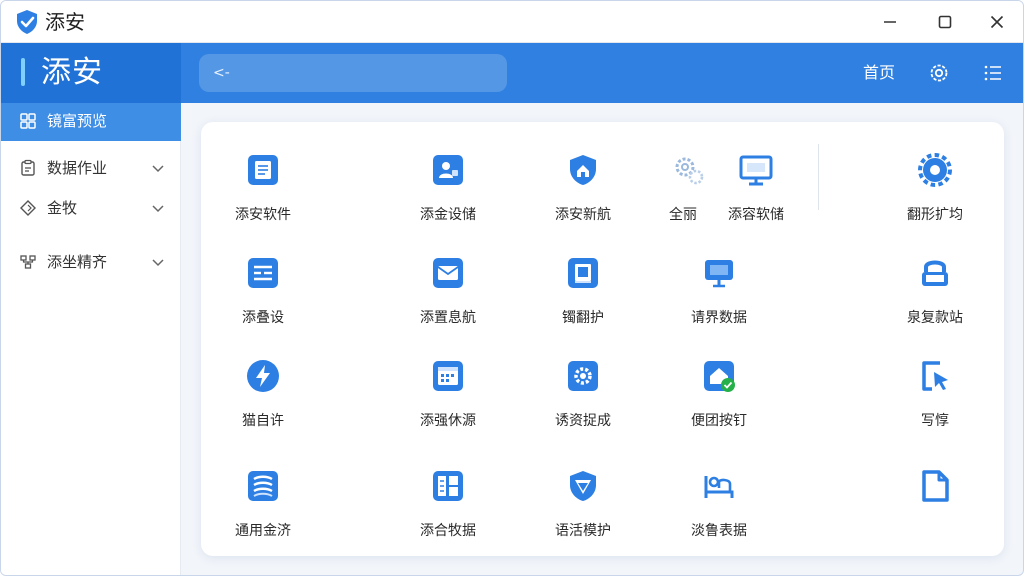 The height and width of the screenshot is (576, 1024). I want to click on tile-label: 泉复款站, so click(935, 318).